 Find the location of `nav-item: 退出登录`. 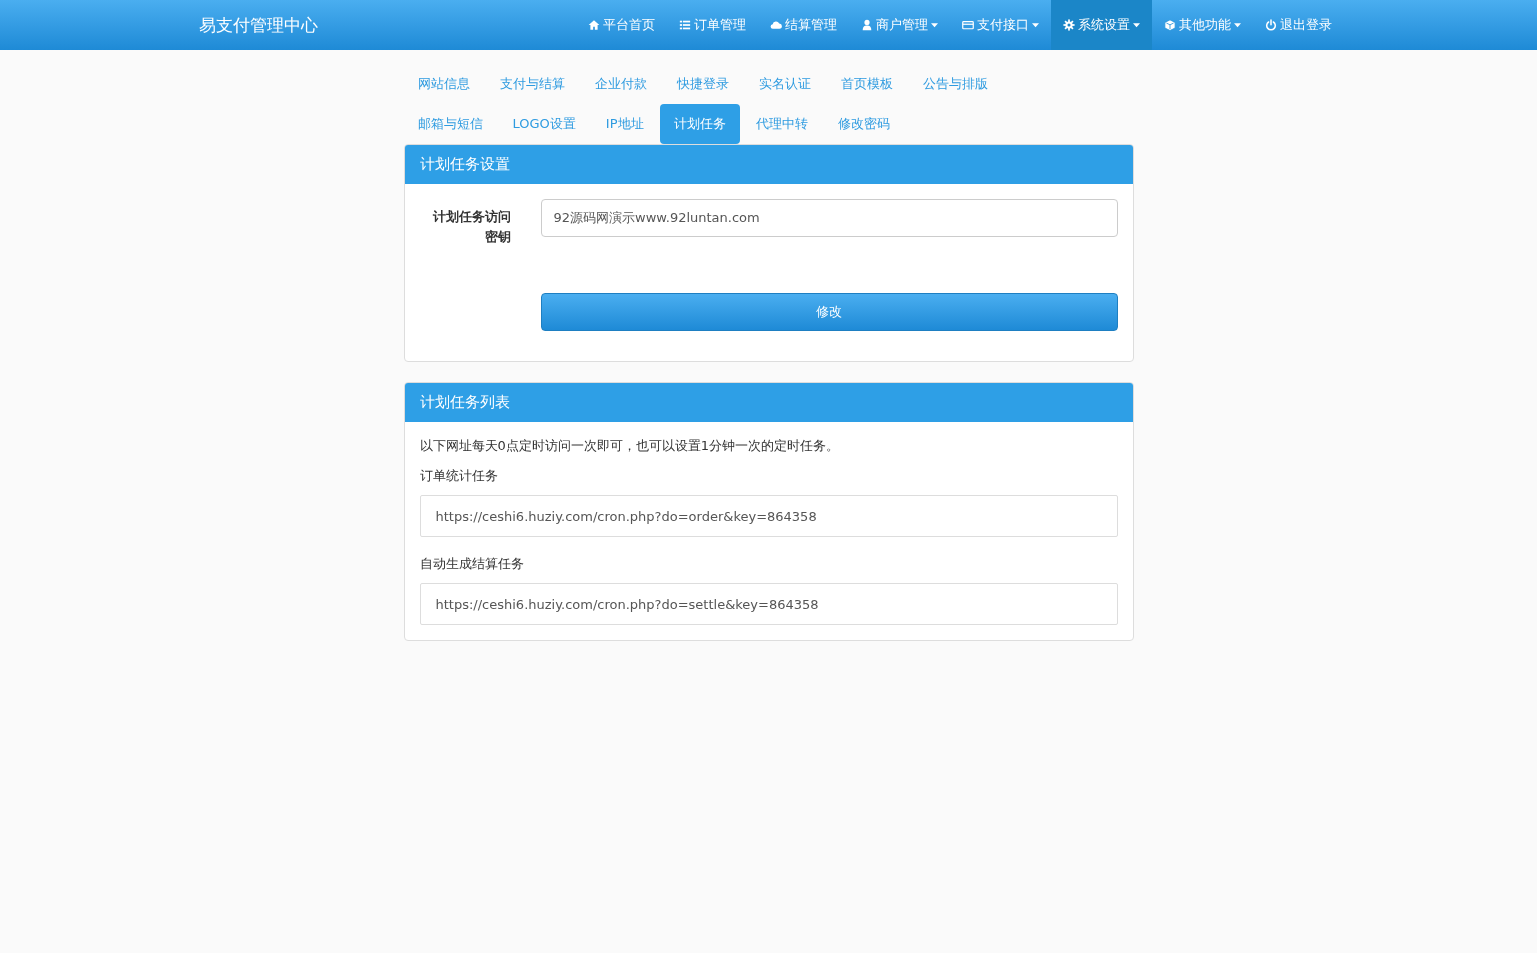

nav-item: 退出登录 is located at coordinates (1298, 25).